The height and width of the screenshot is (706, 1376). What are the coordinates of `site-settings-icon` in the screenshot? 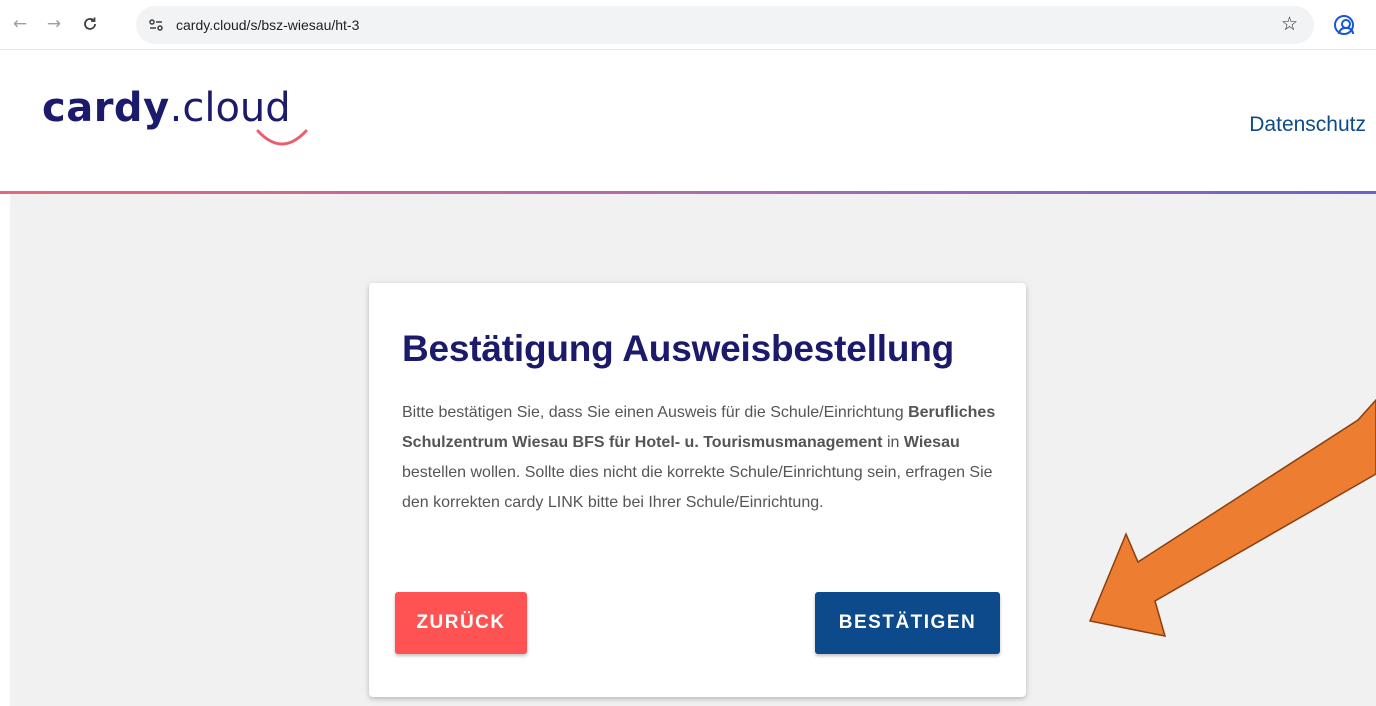 It's located at (156, 25).